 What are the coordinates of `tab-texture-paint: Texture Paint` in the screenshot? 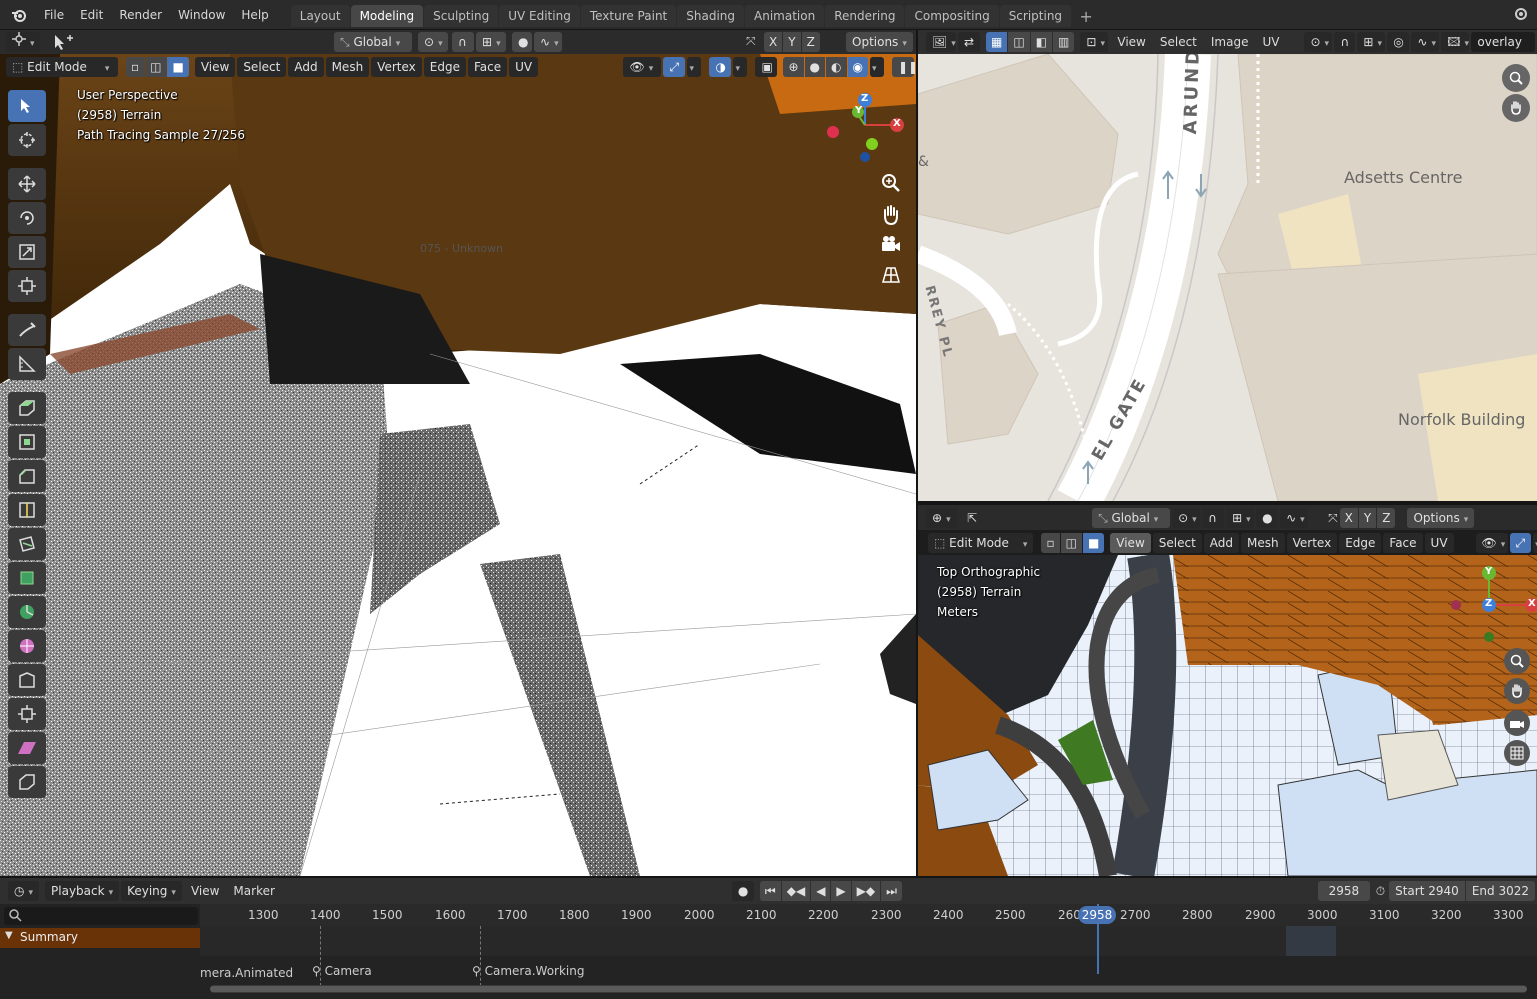 It's located at (628, 15).